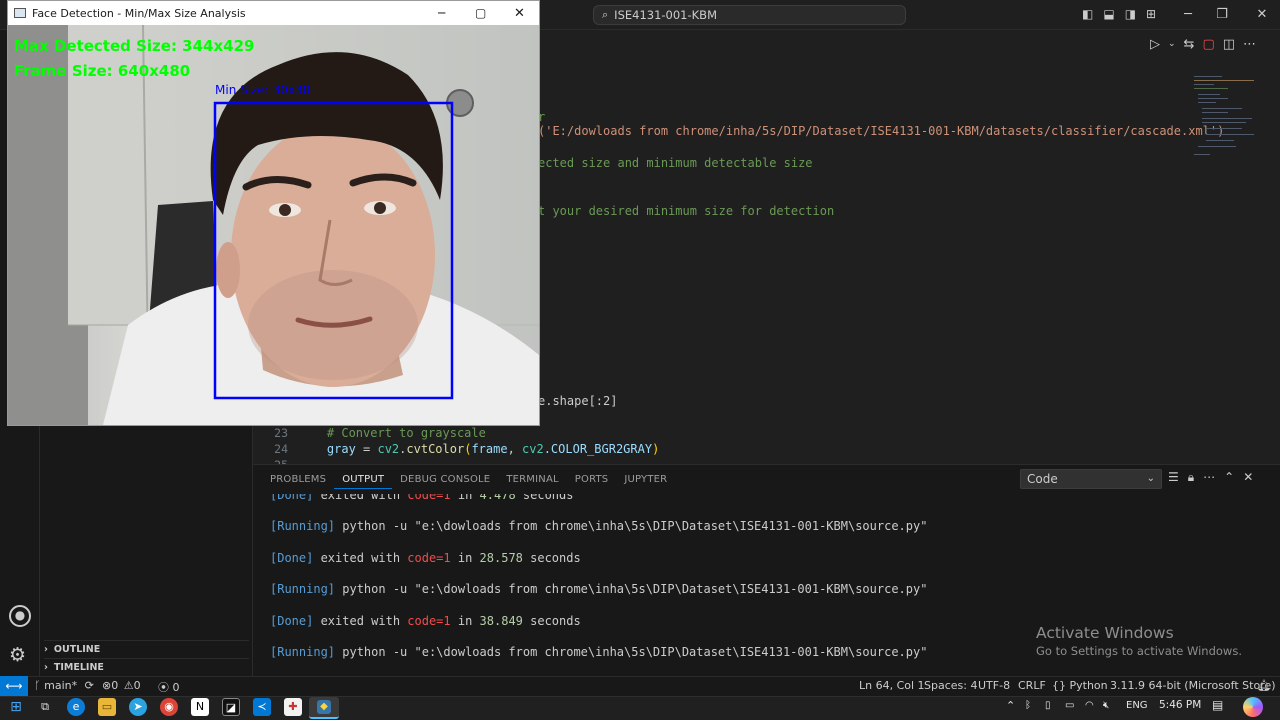 This screenshot has width=1280, height=720. What do you see at coordinates (231, 707) in the screenshot?
I see `capcut-icon: ◪` at bounding box center [231, 707].